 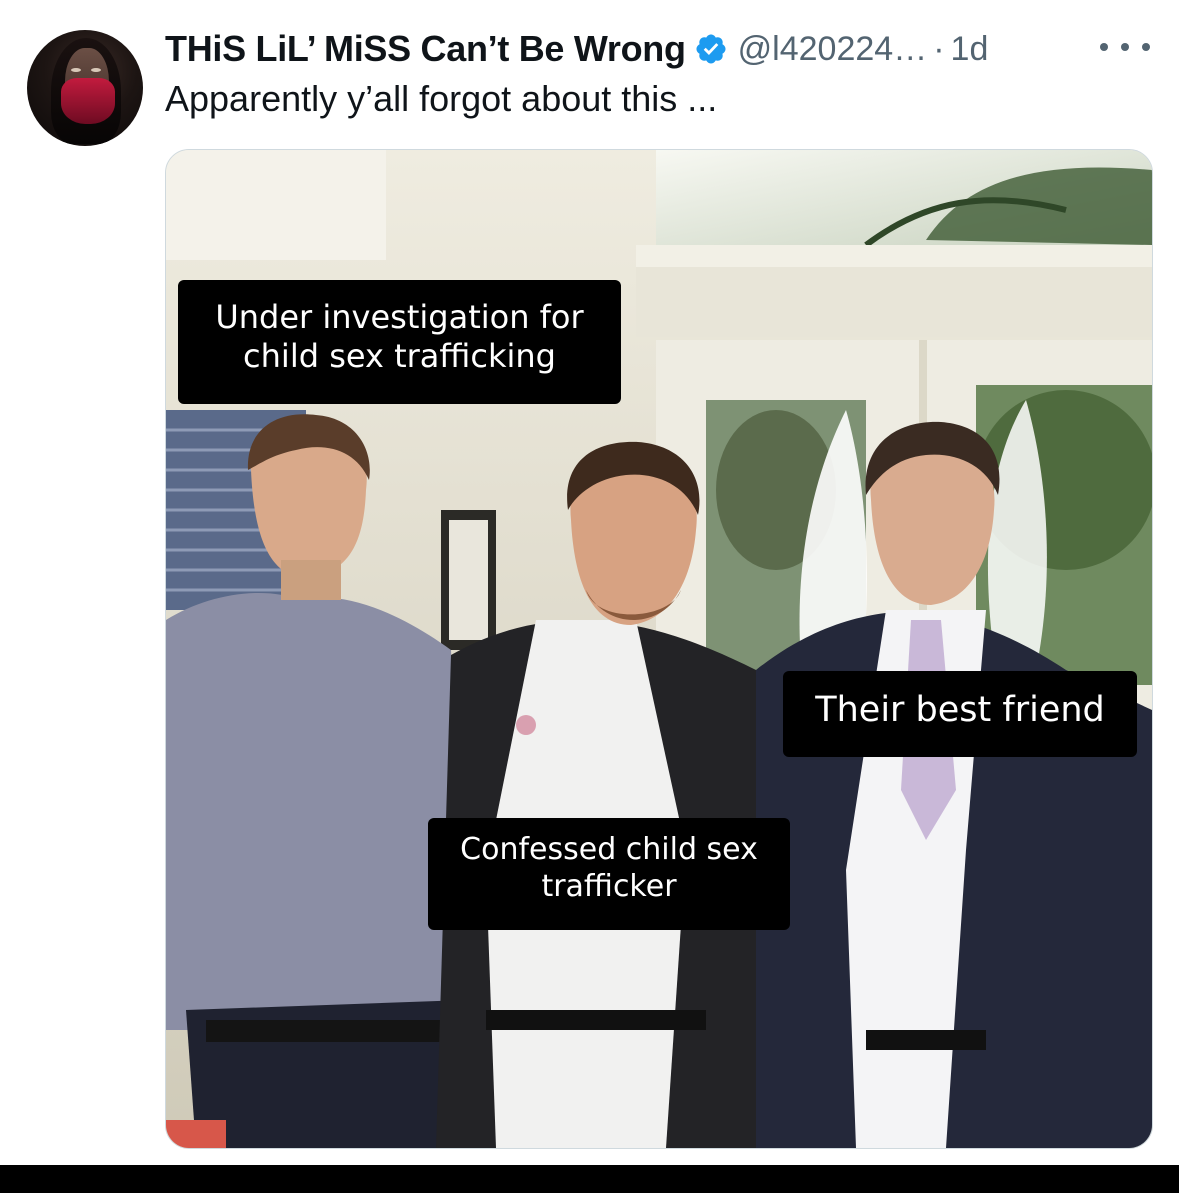 What do you see at coordinates (589, 1179) in the screenshot?
I see `bottom-bar` at bounding box center [589, 1179].